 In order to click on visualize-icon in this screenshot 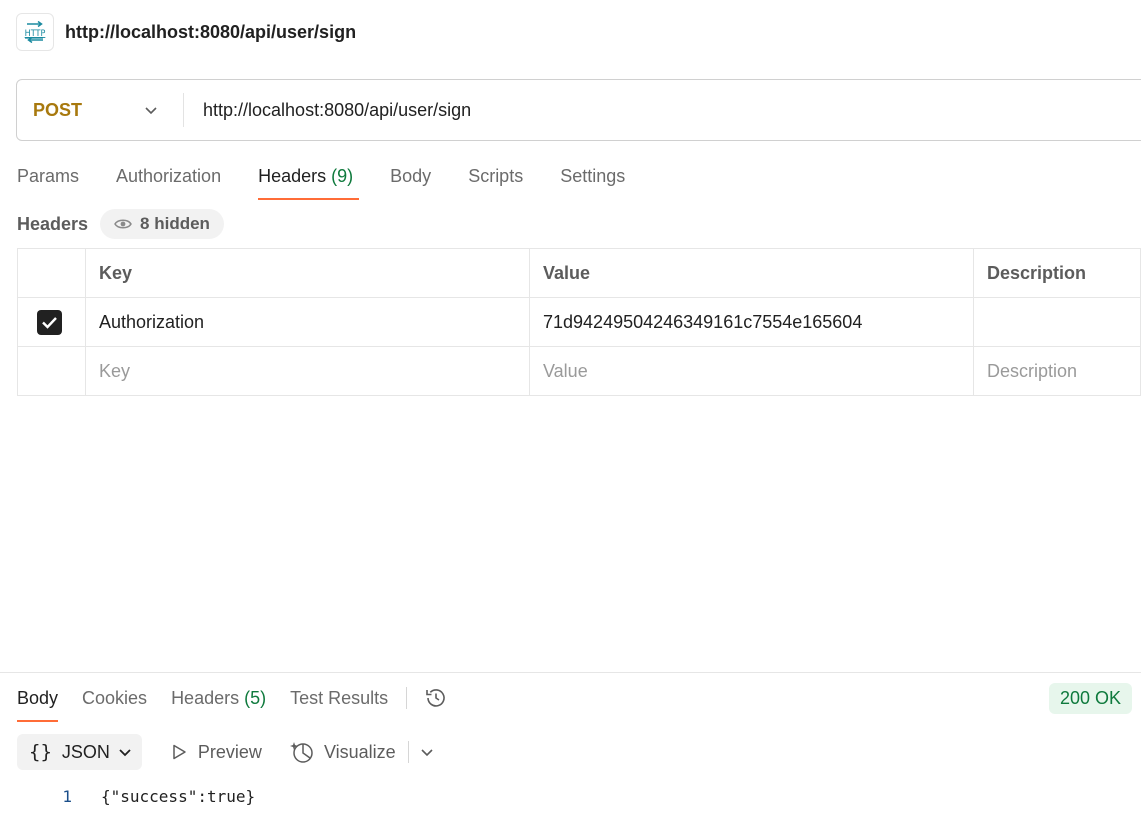, I will do `click(301, 752)`.